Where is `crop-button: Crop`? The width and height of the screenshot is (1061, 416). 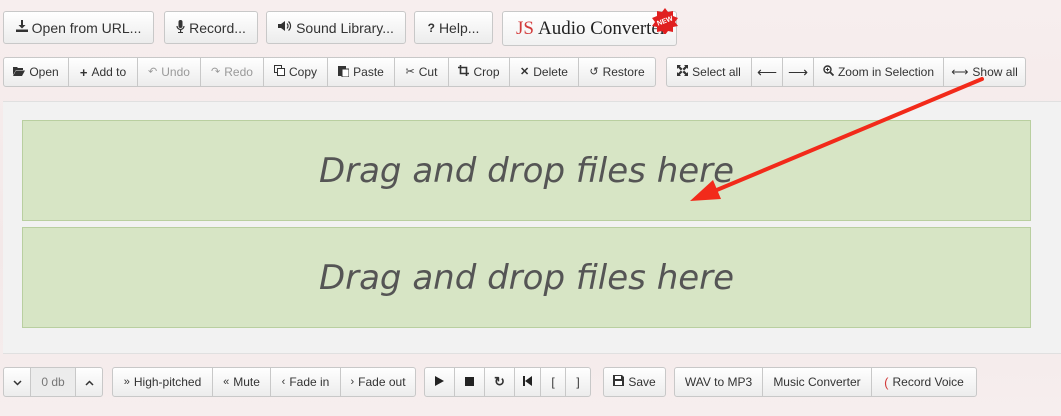 crop-button: Crop is located at coordinates (479, 72).